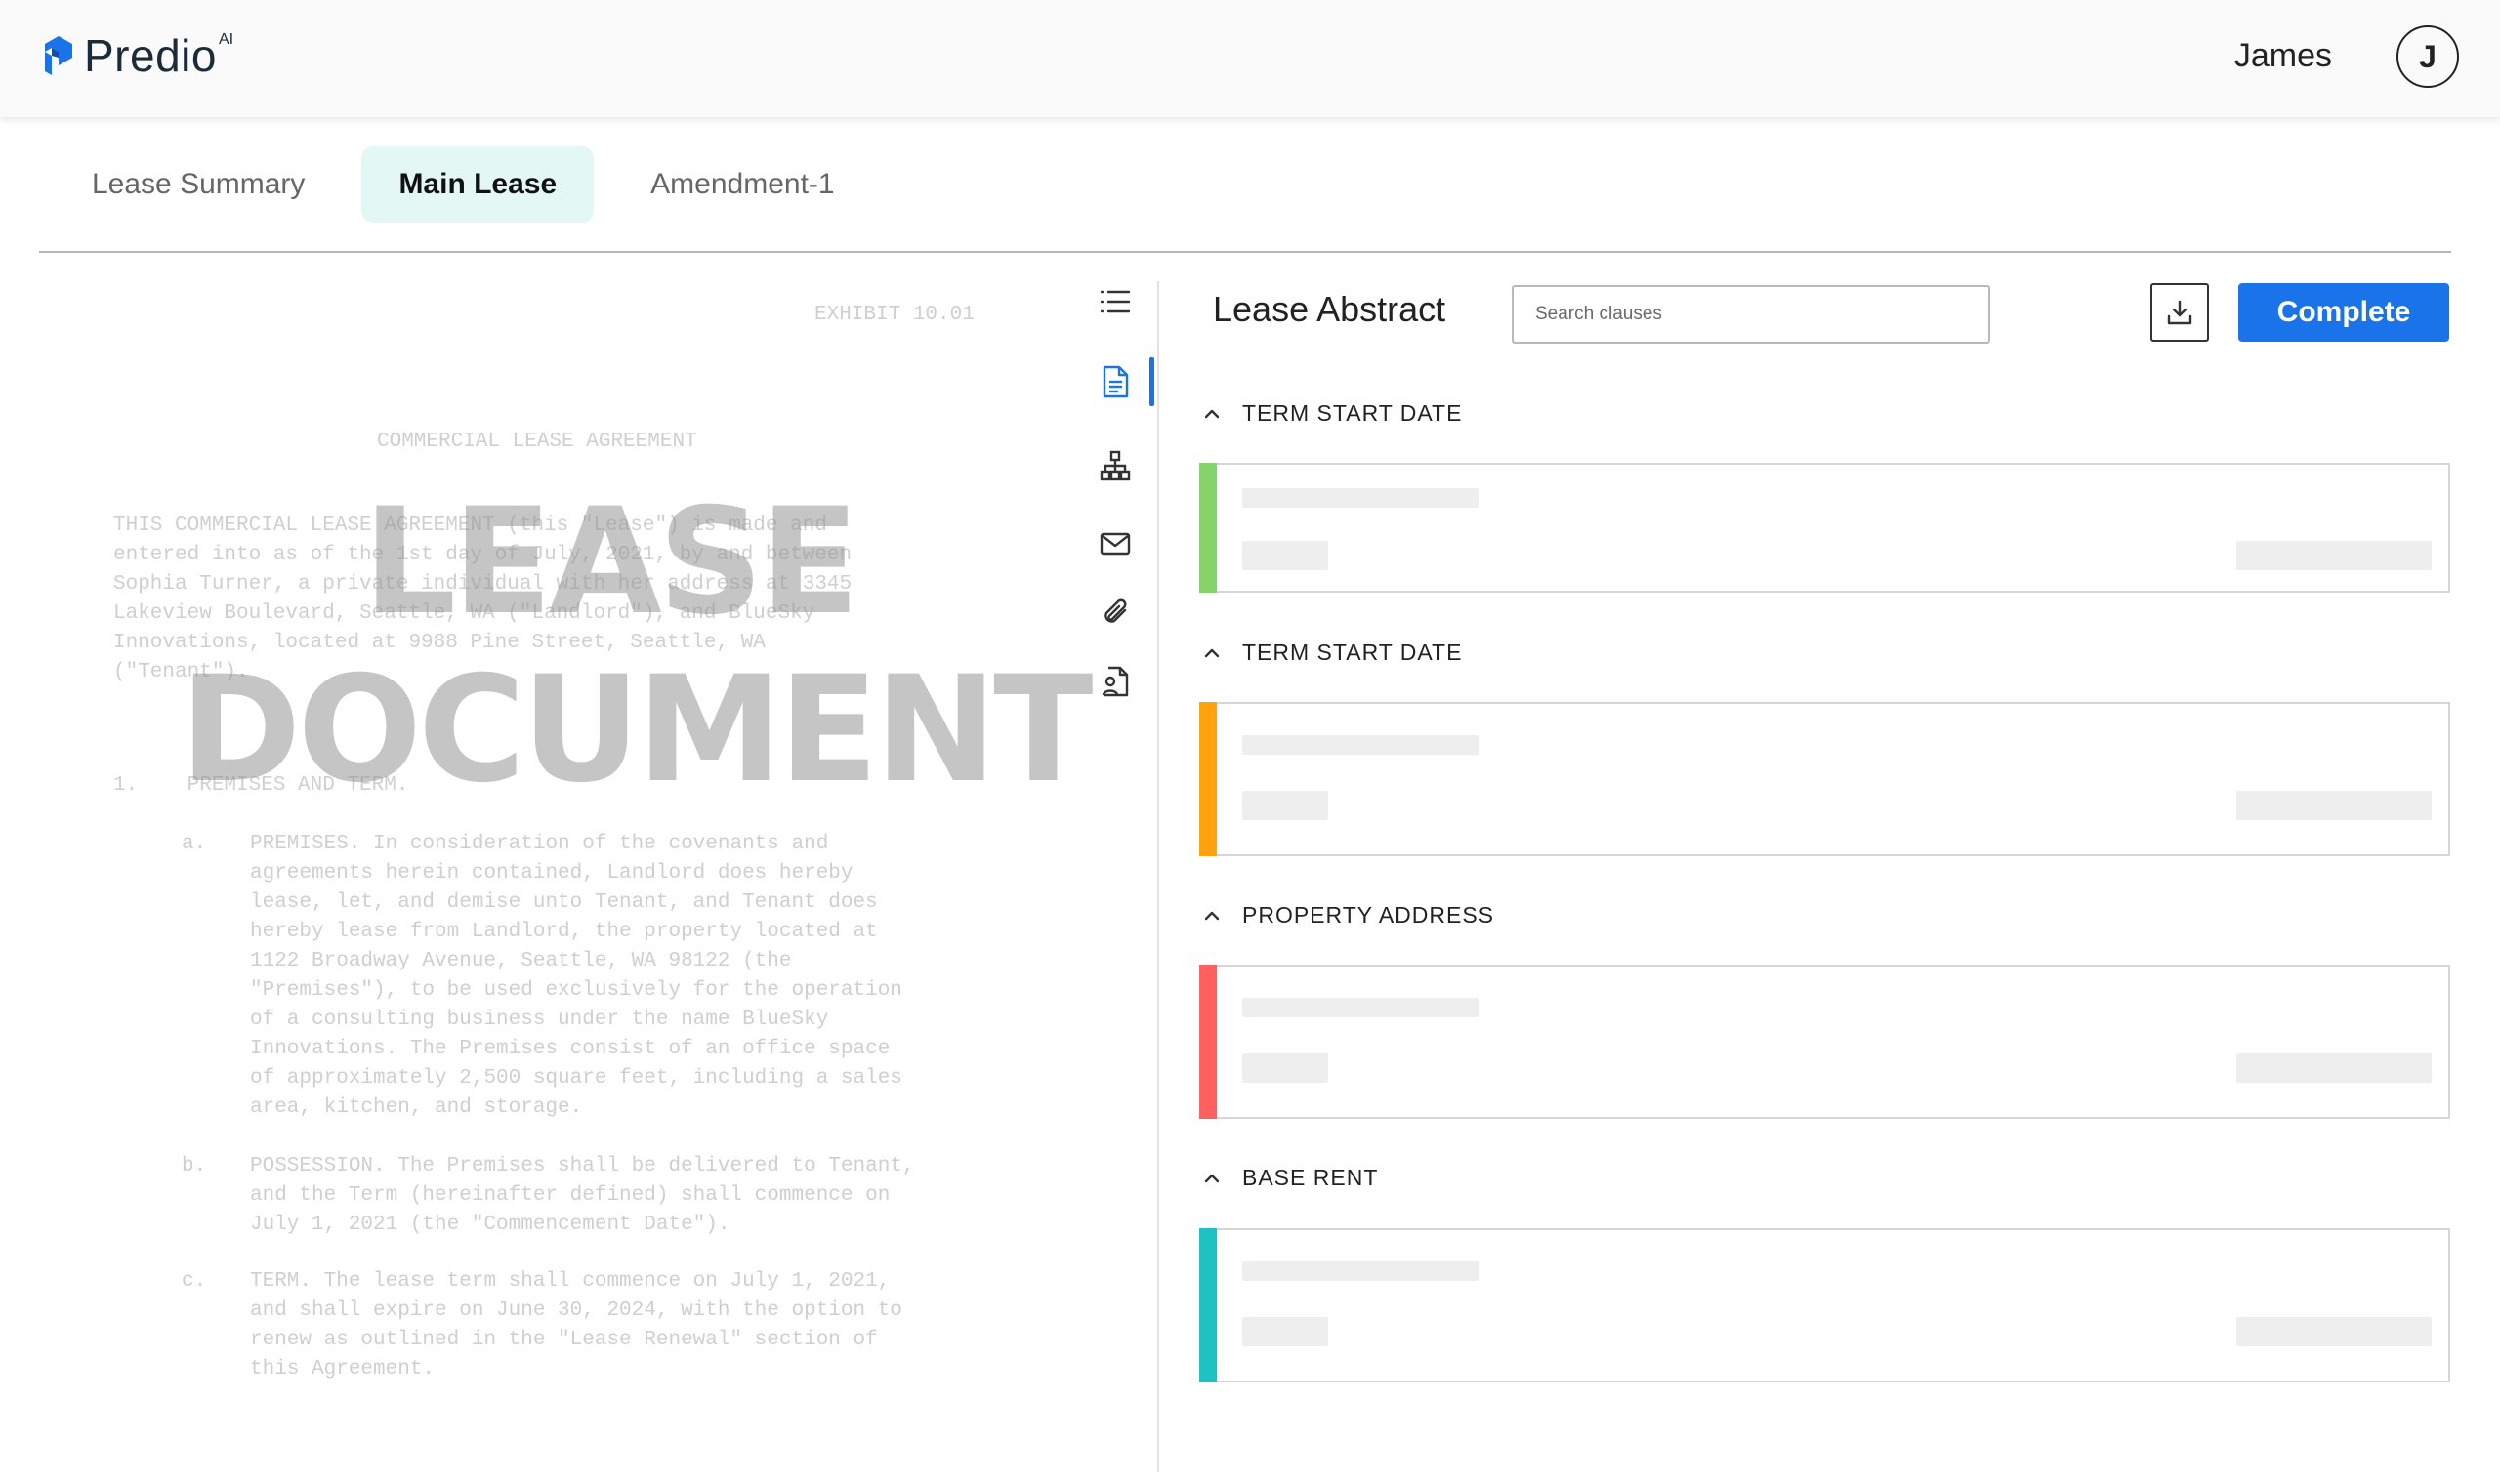 The image size is (2500, 1484). I want to click on document-tabs: Lease Summary Main Lease Amendment-1, so click(463, 184).